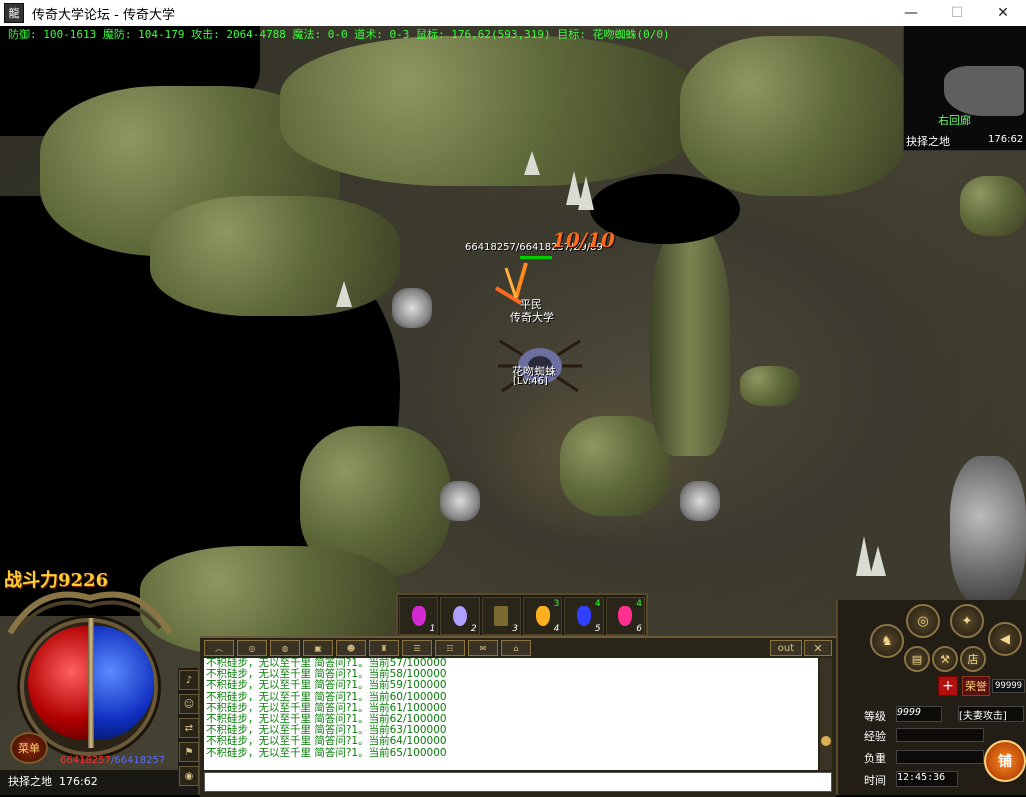 The width and height of the screenshot is (1026, 797). I want to click on minimap: 右回廊 抉择之地 176:62, so click(964, 88).